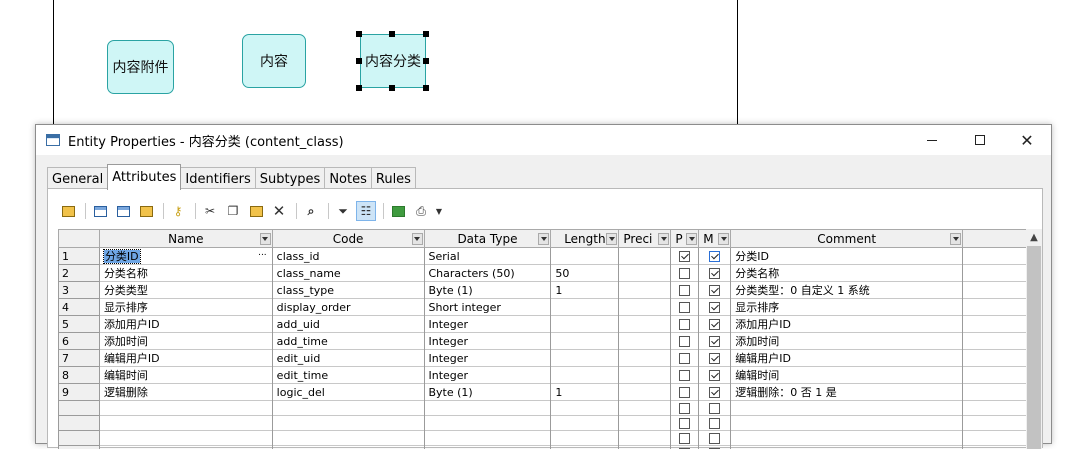 Image resolution: width=1072 pixels, height=449 pixels. I want to click on column-header-precision: Preci, so click(645, 239).